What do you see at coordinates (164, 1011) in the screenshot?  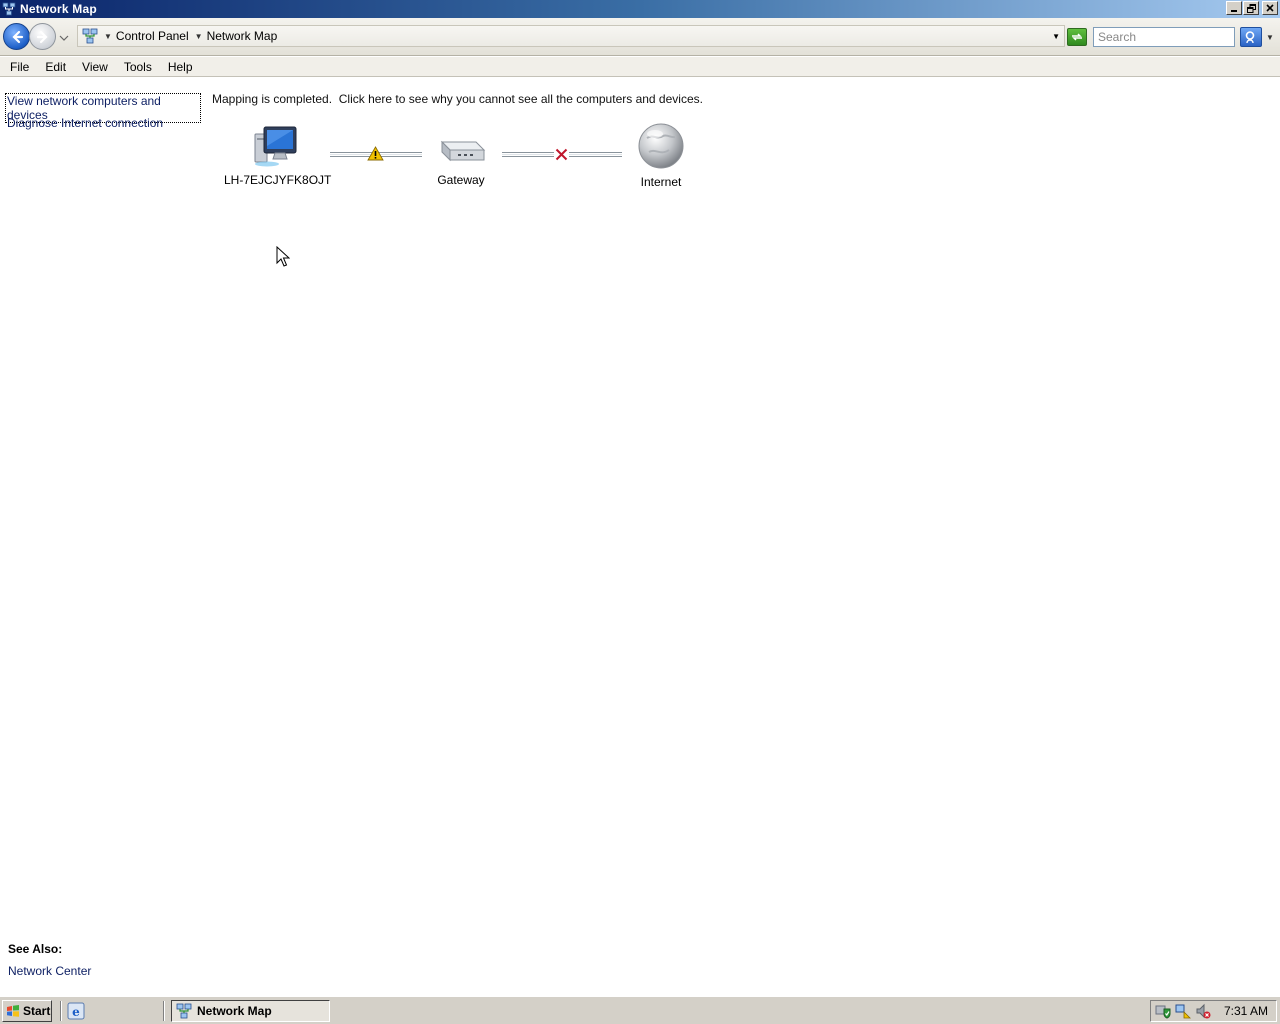 I see `taskbar-divider` at bounding box center [164, 1011].